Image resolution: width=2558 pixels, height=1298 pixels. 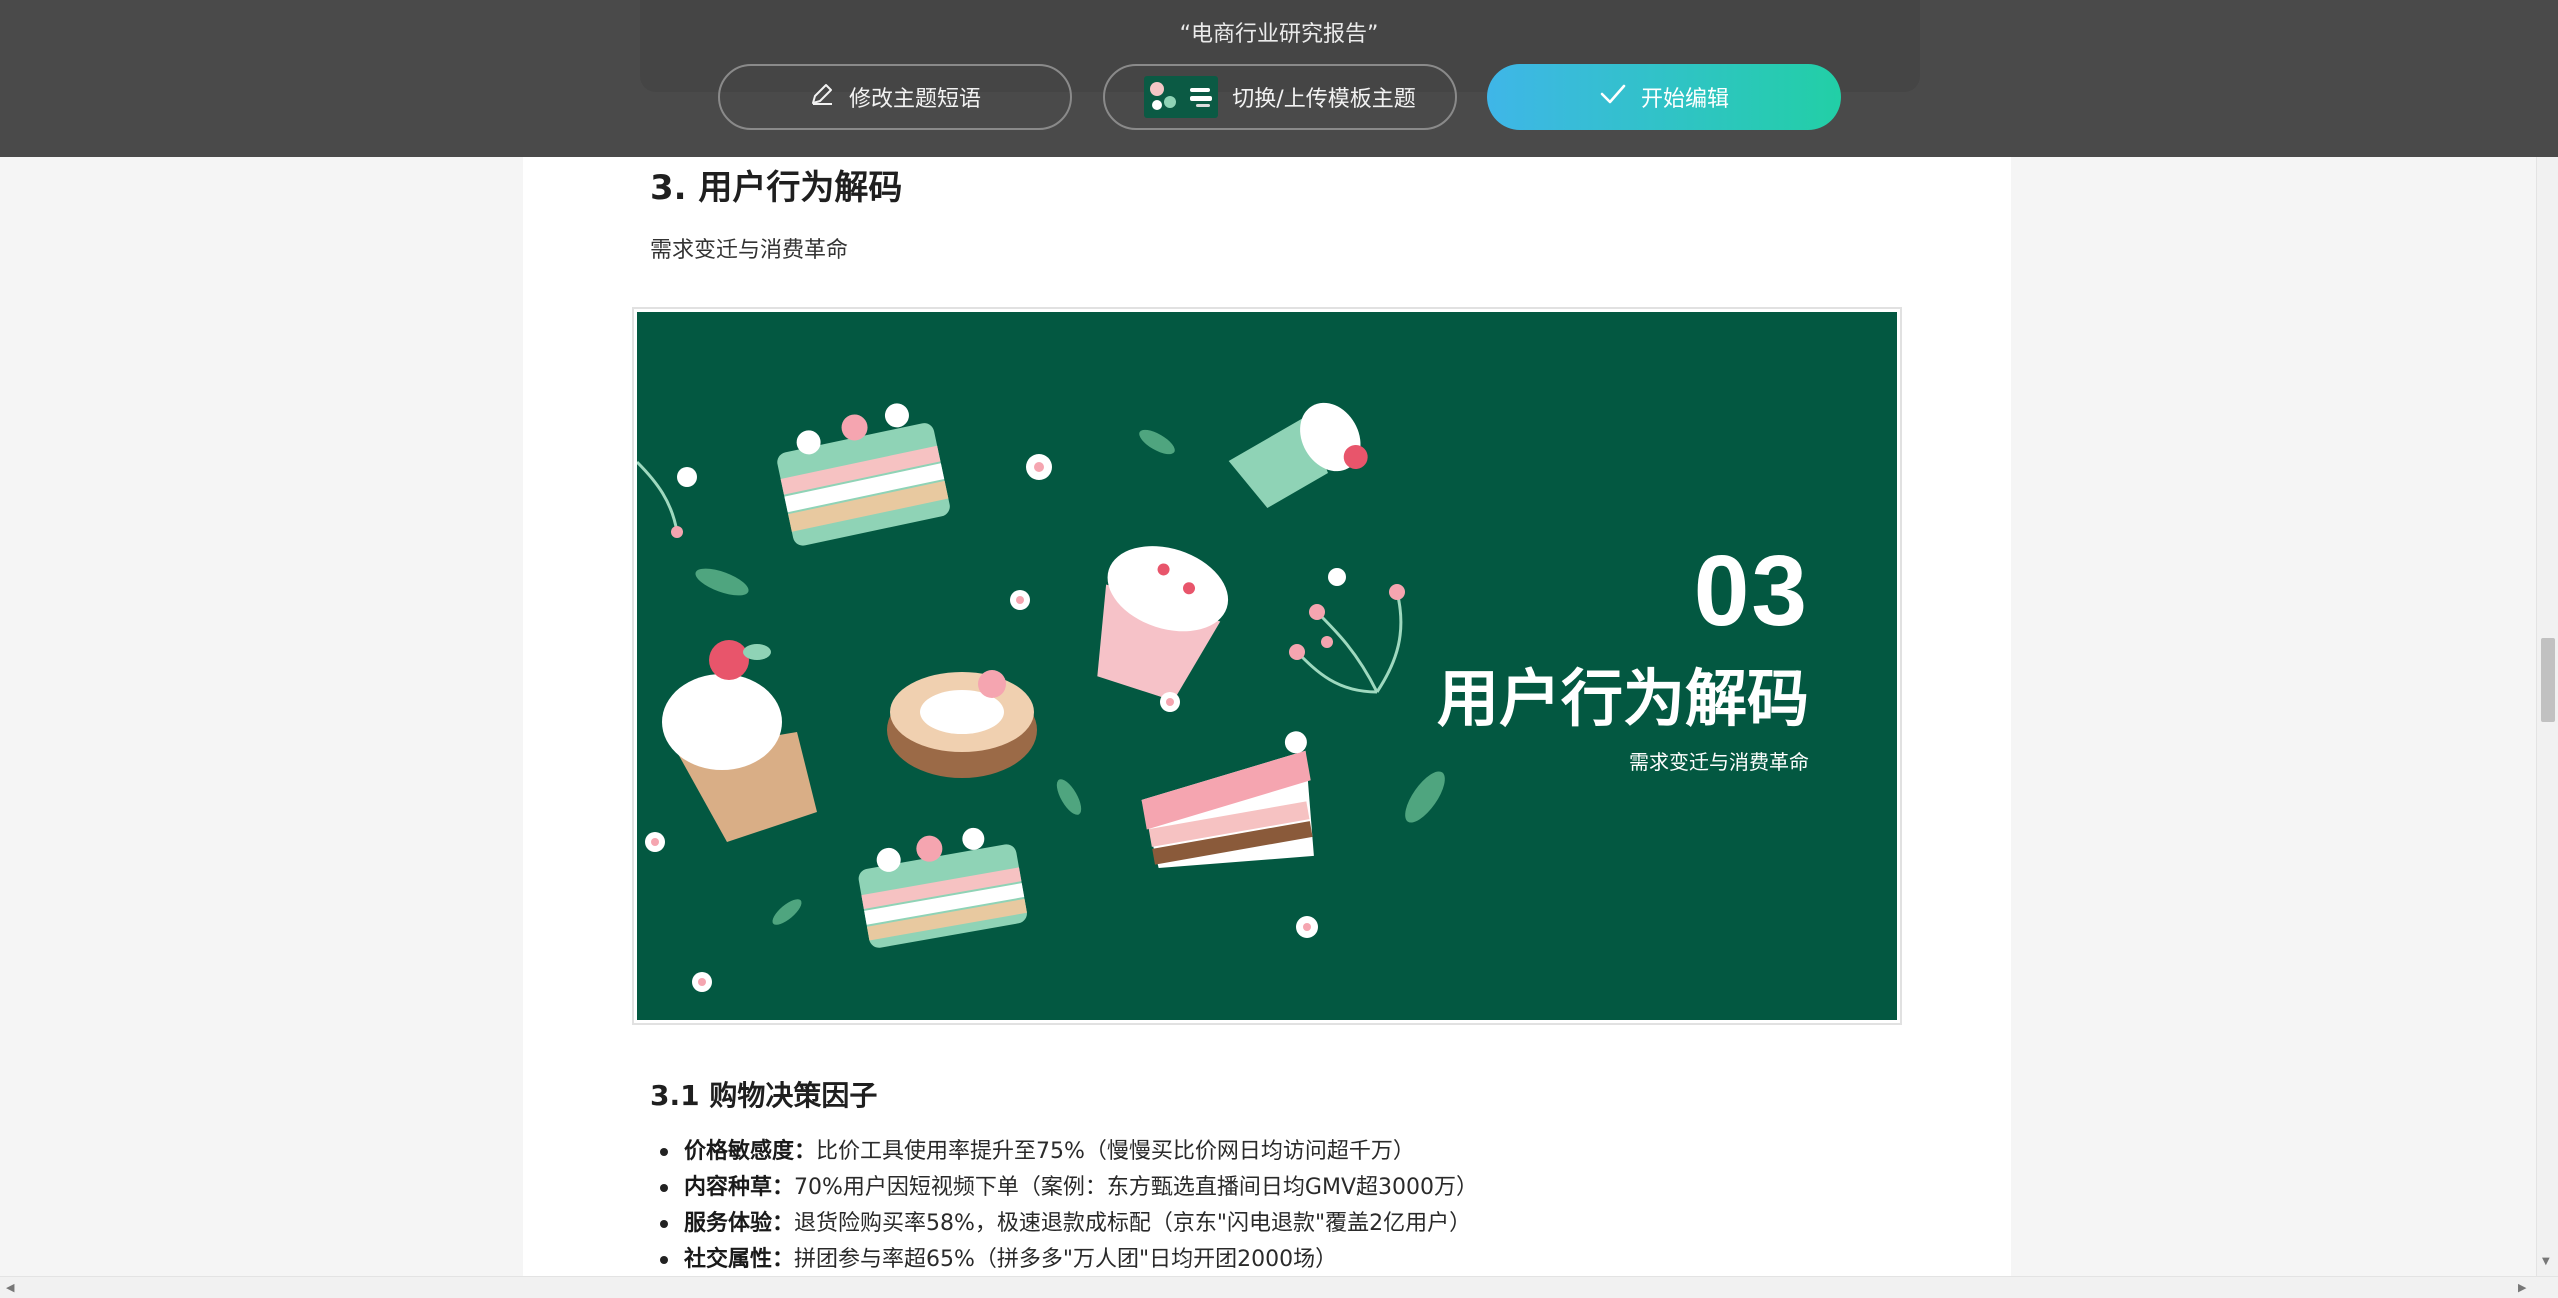 I want to click on document-title: “电商行业研究报告”, so click(x=1279, y=34).